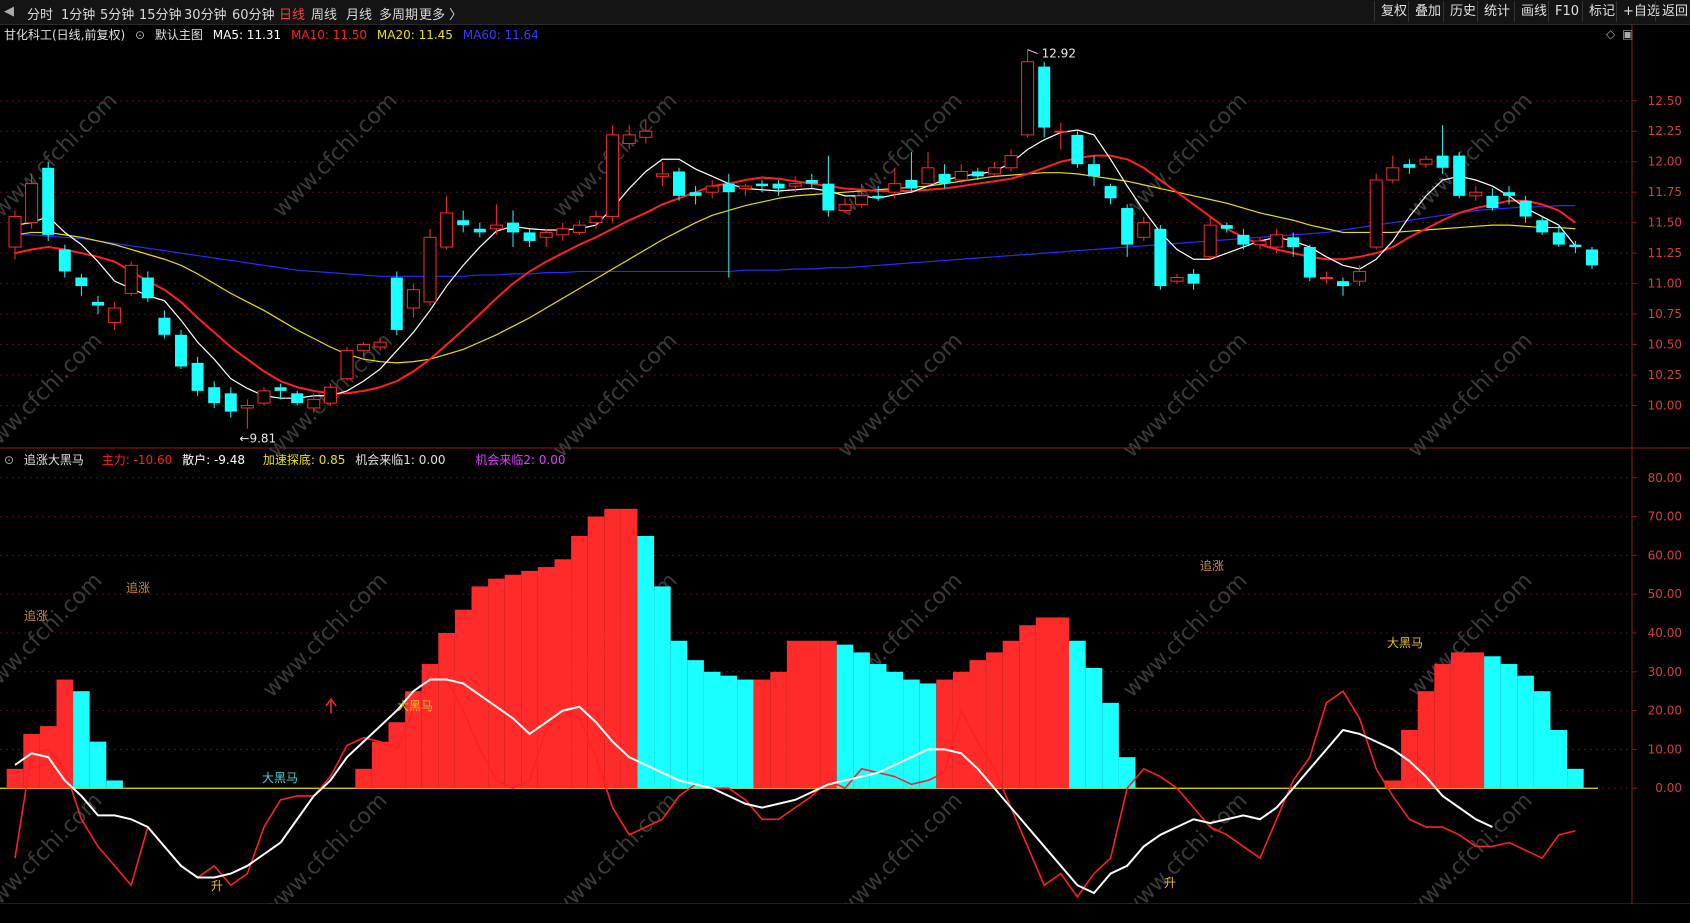  What do you see at coordinates (1665, 594) in the screenshot?
I see `indicator-tick-label: 50.00` at bounding box center [1665, 594].